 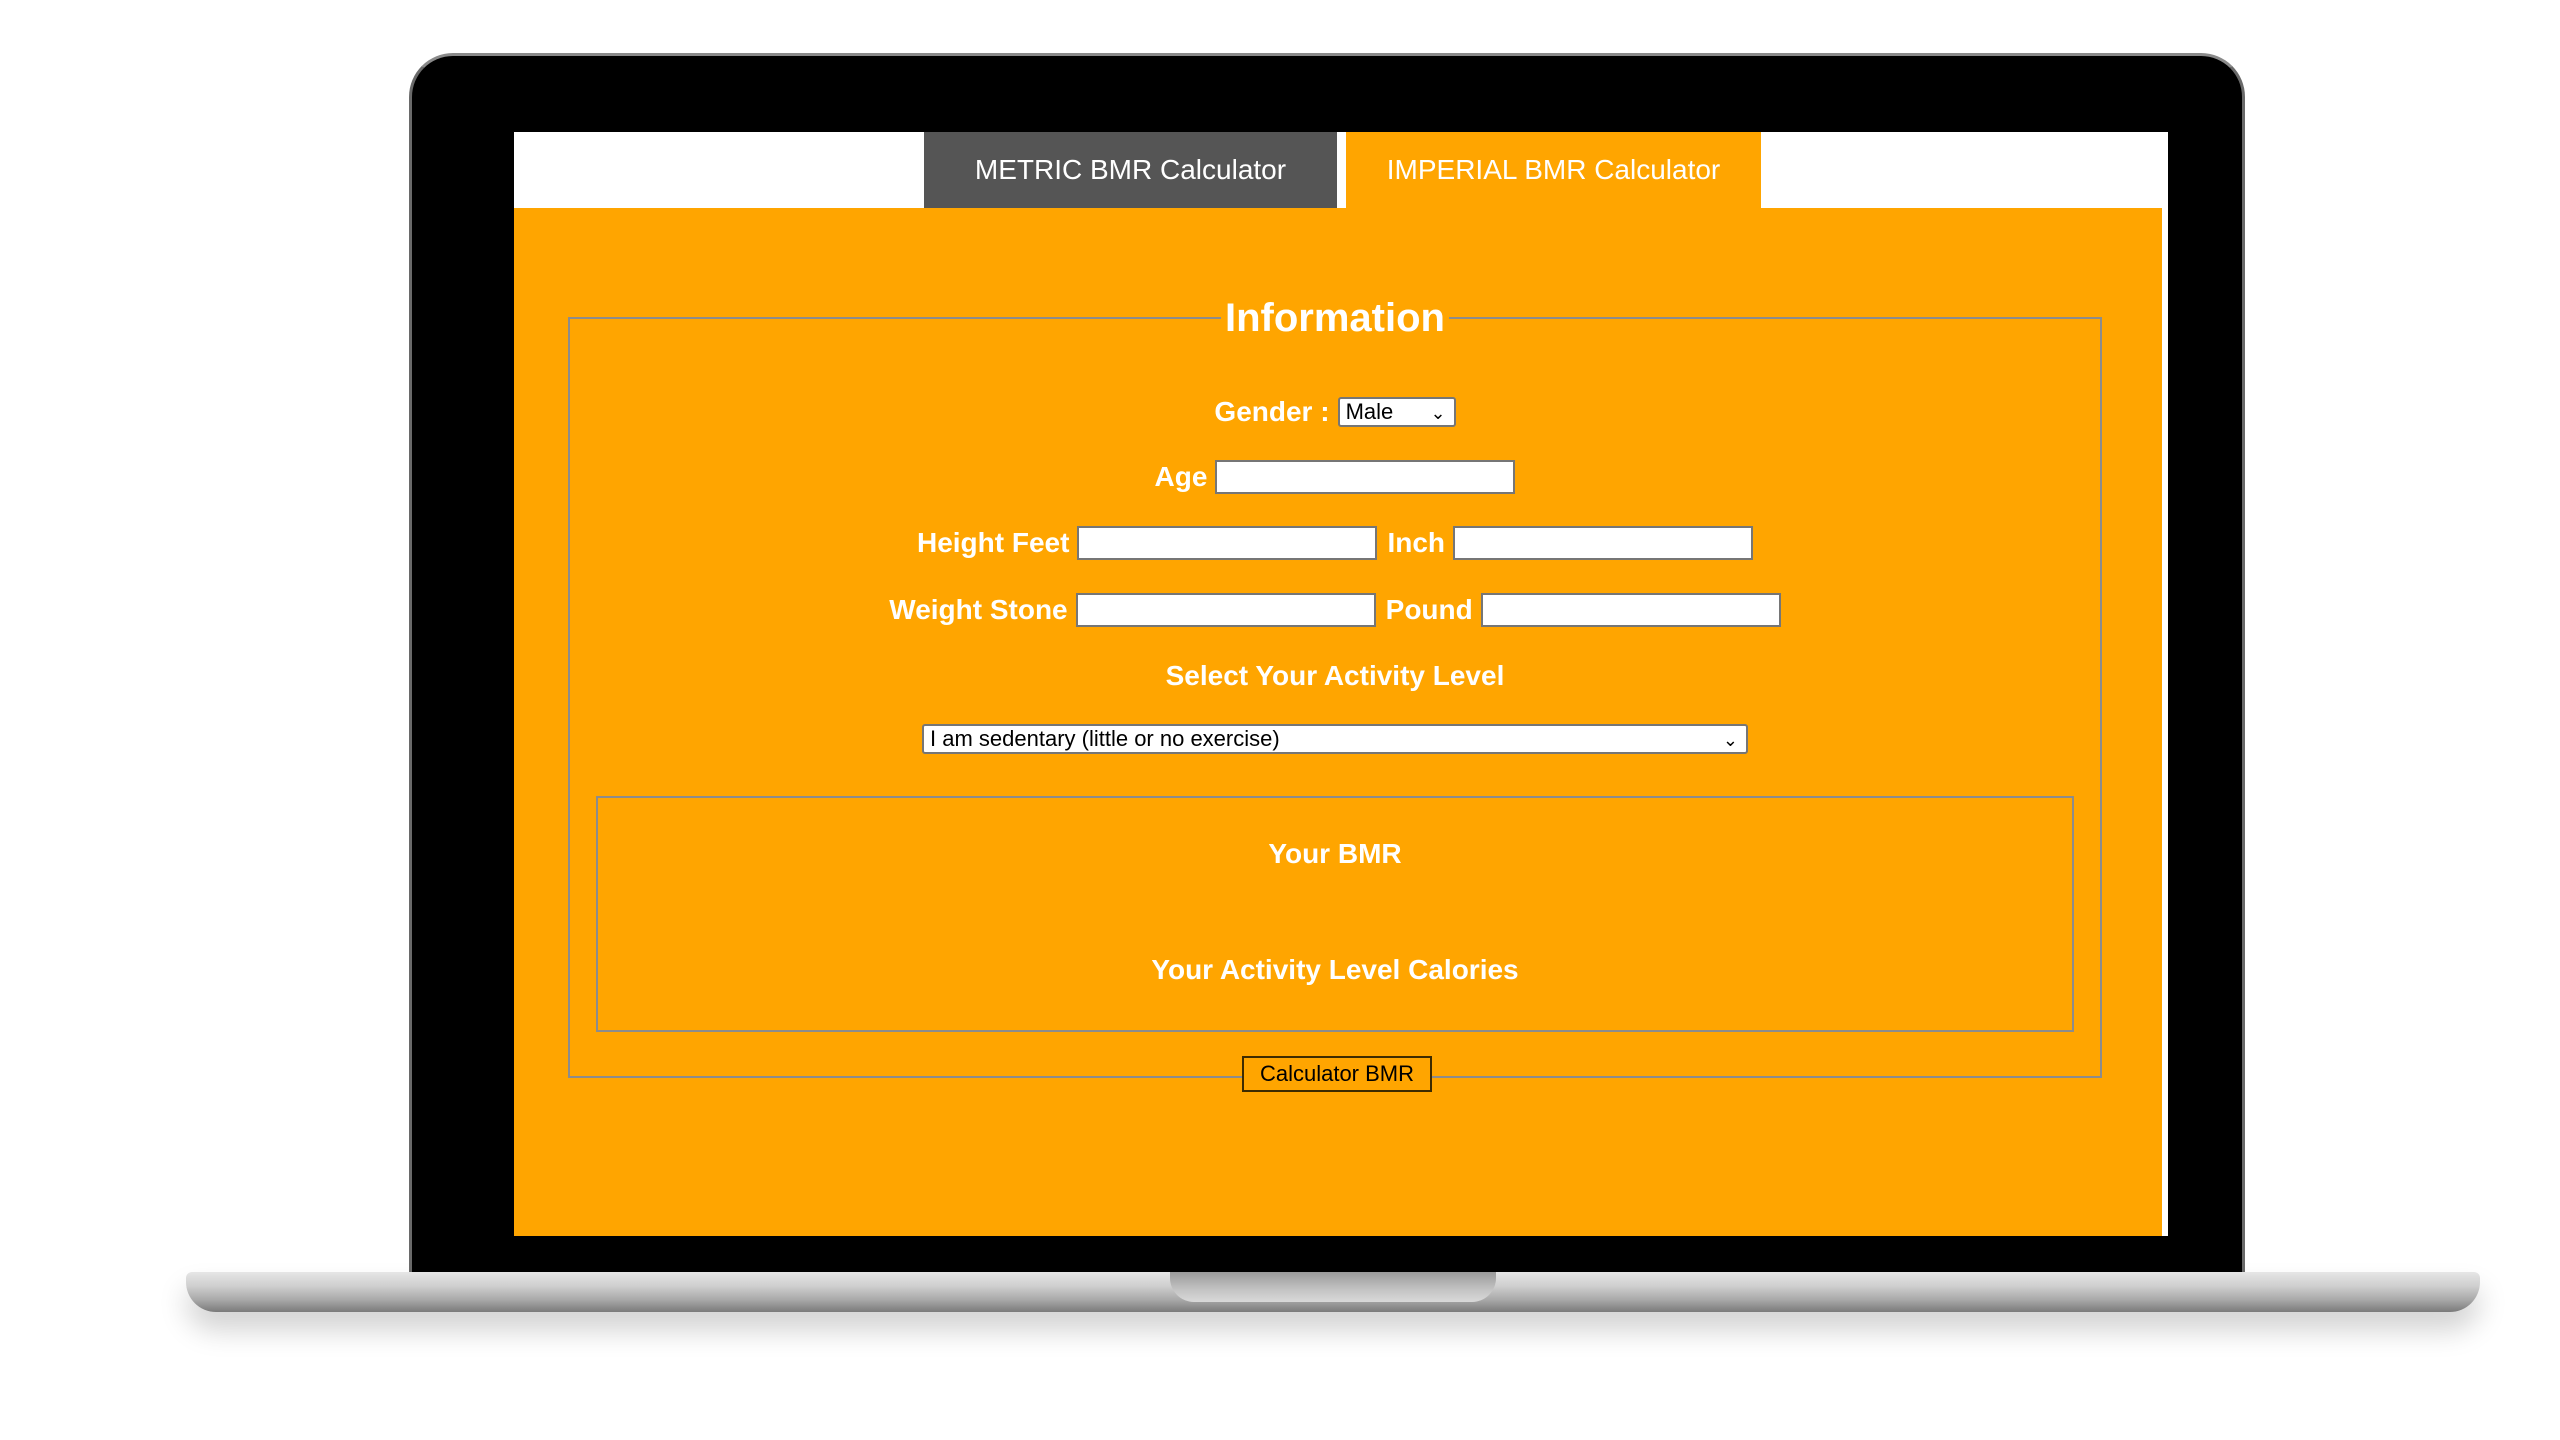 I want to click on calculate-bmr-button-label: Calculator BMR, so click(x=1337, y=1073).